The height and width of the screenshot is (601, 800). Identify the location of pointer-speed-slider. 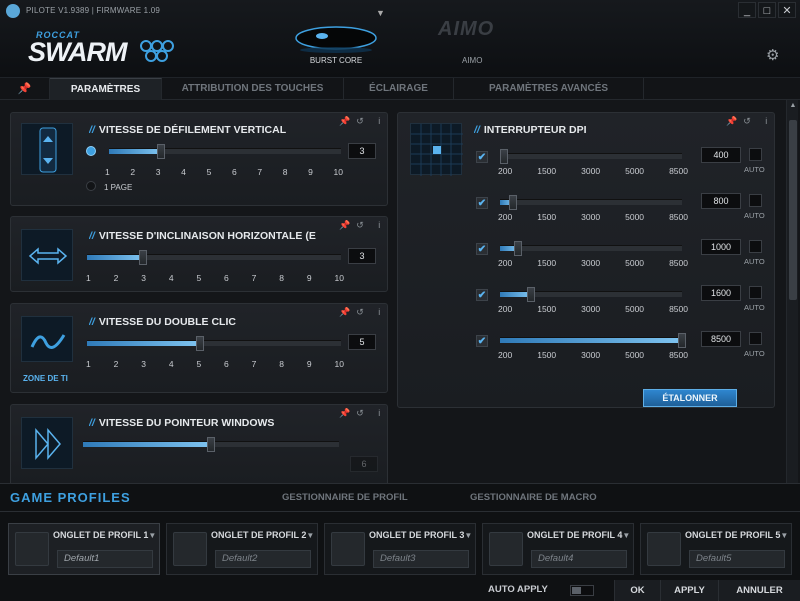
(211, 444).